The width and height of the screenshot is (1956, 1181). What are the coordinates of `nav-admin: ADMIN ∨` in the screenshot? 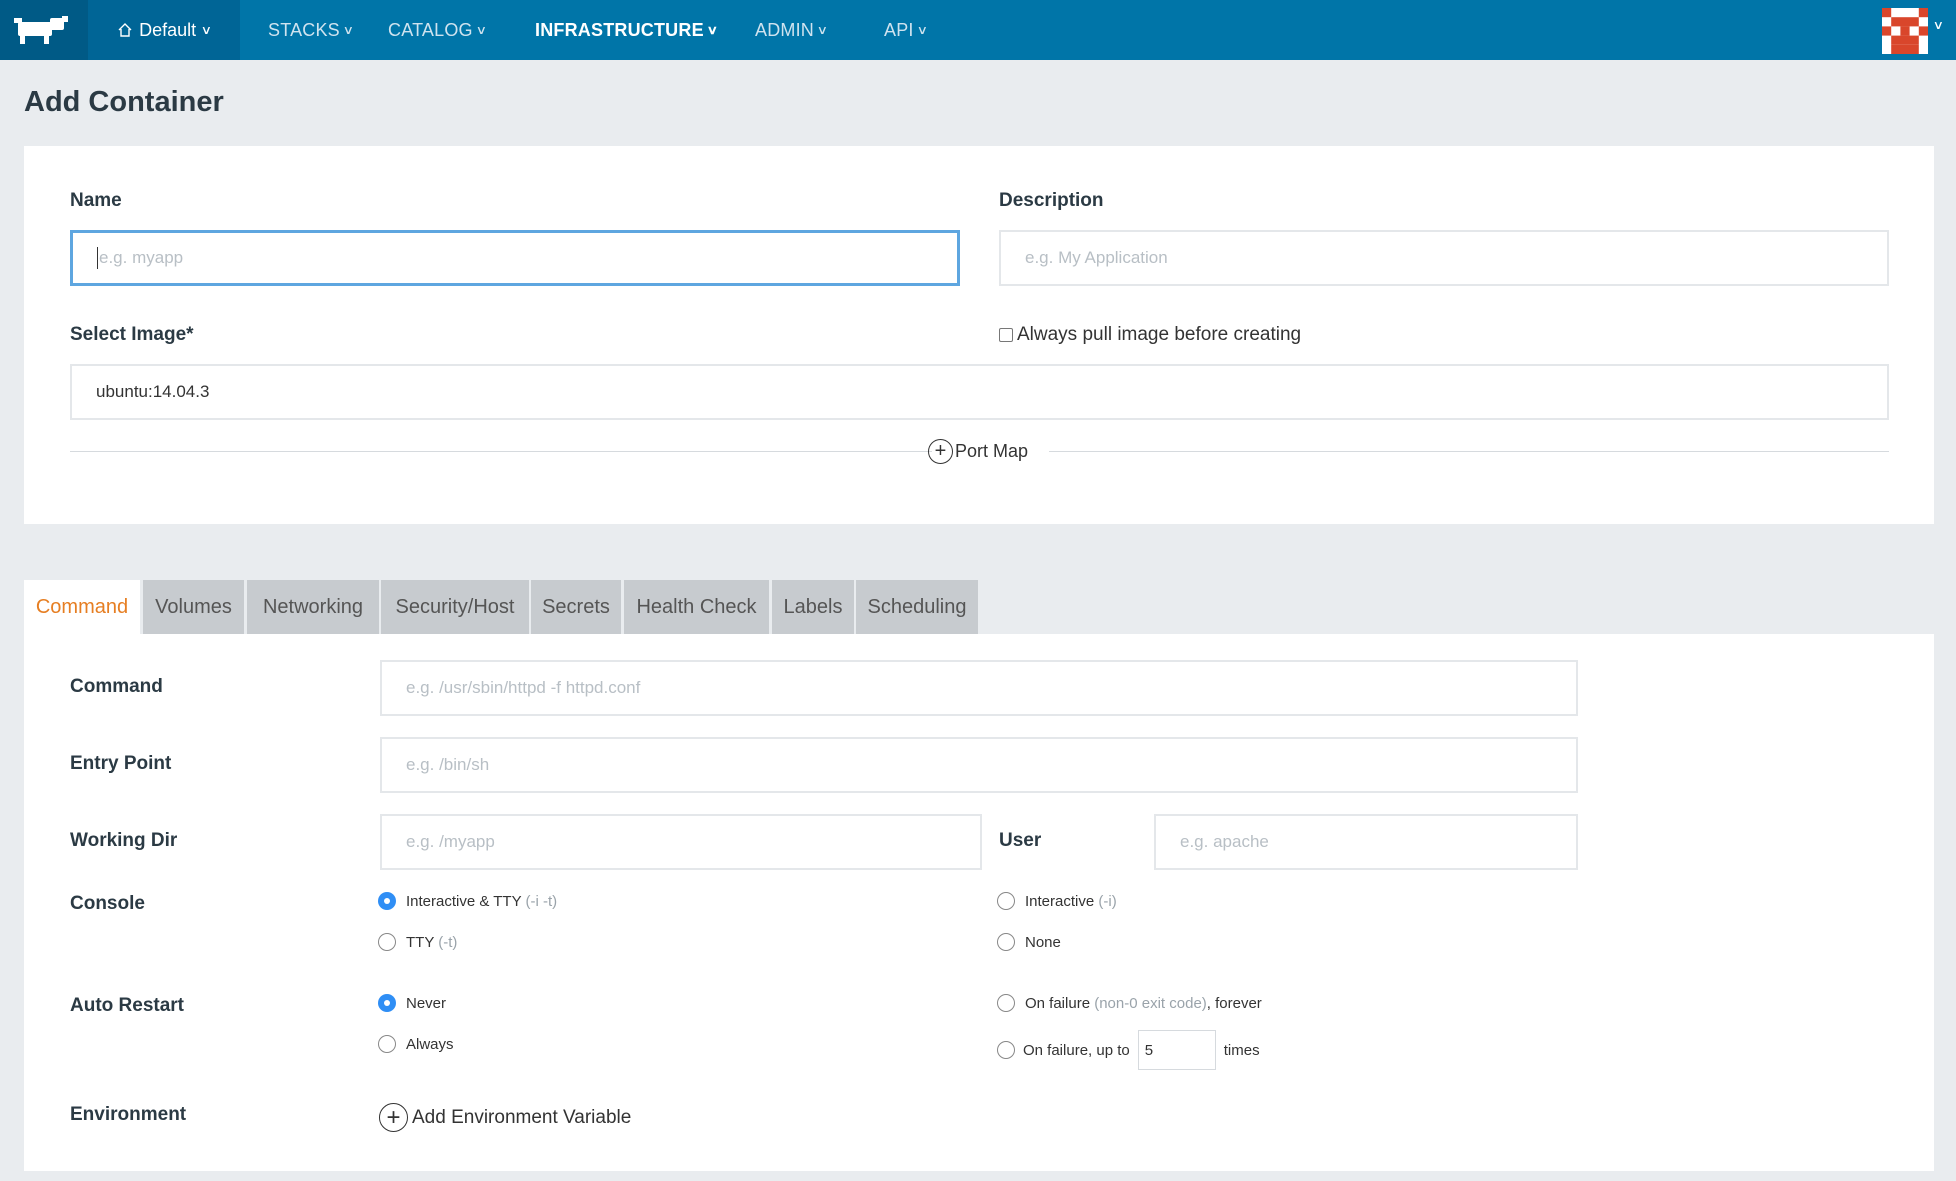 It's located at (792, 30).